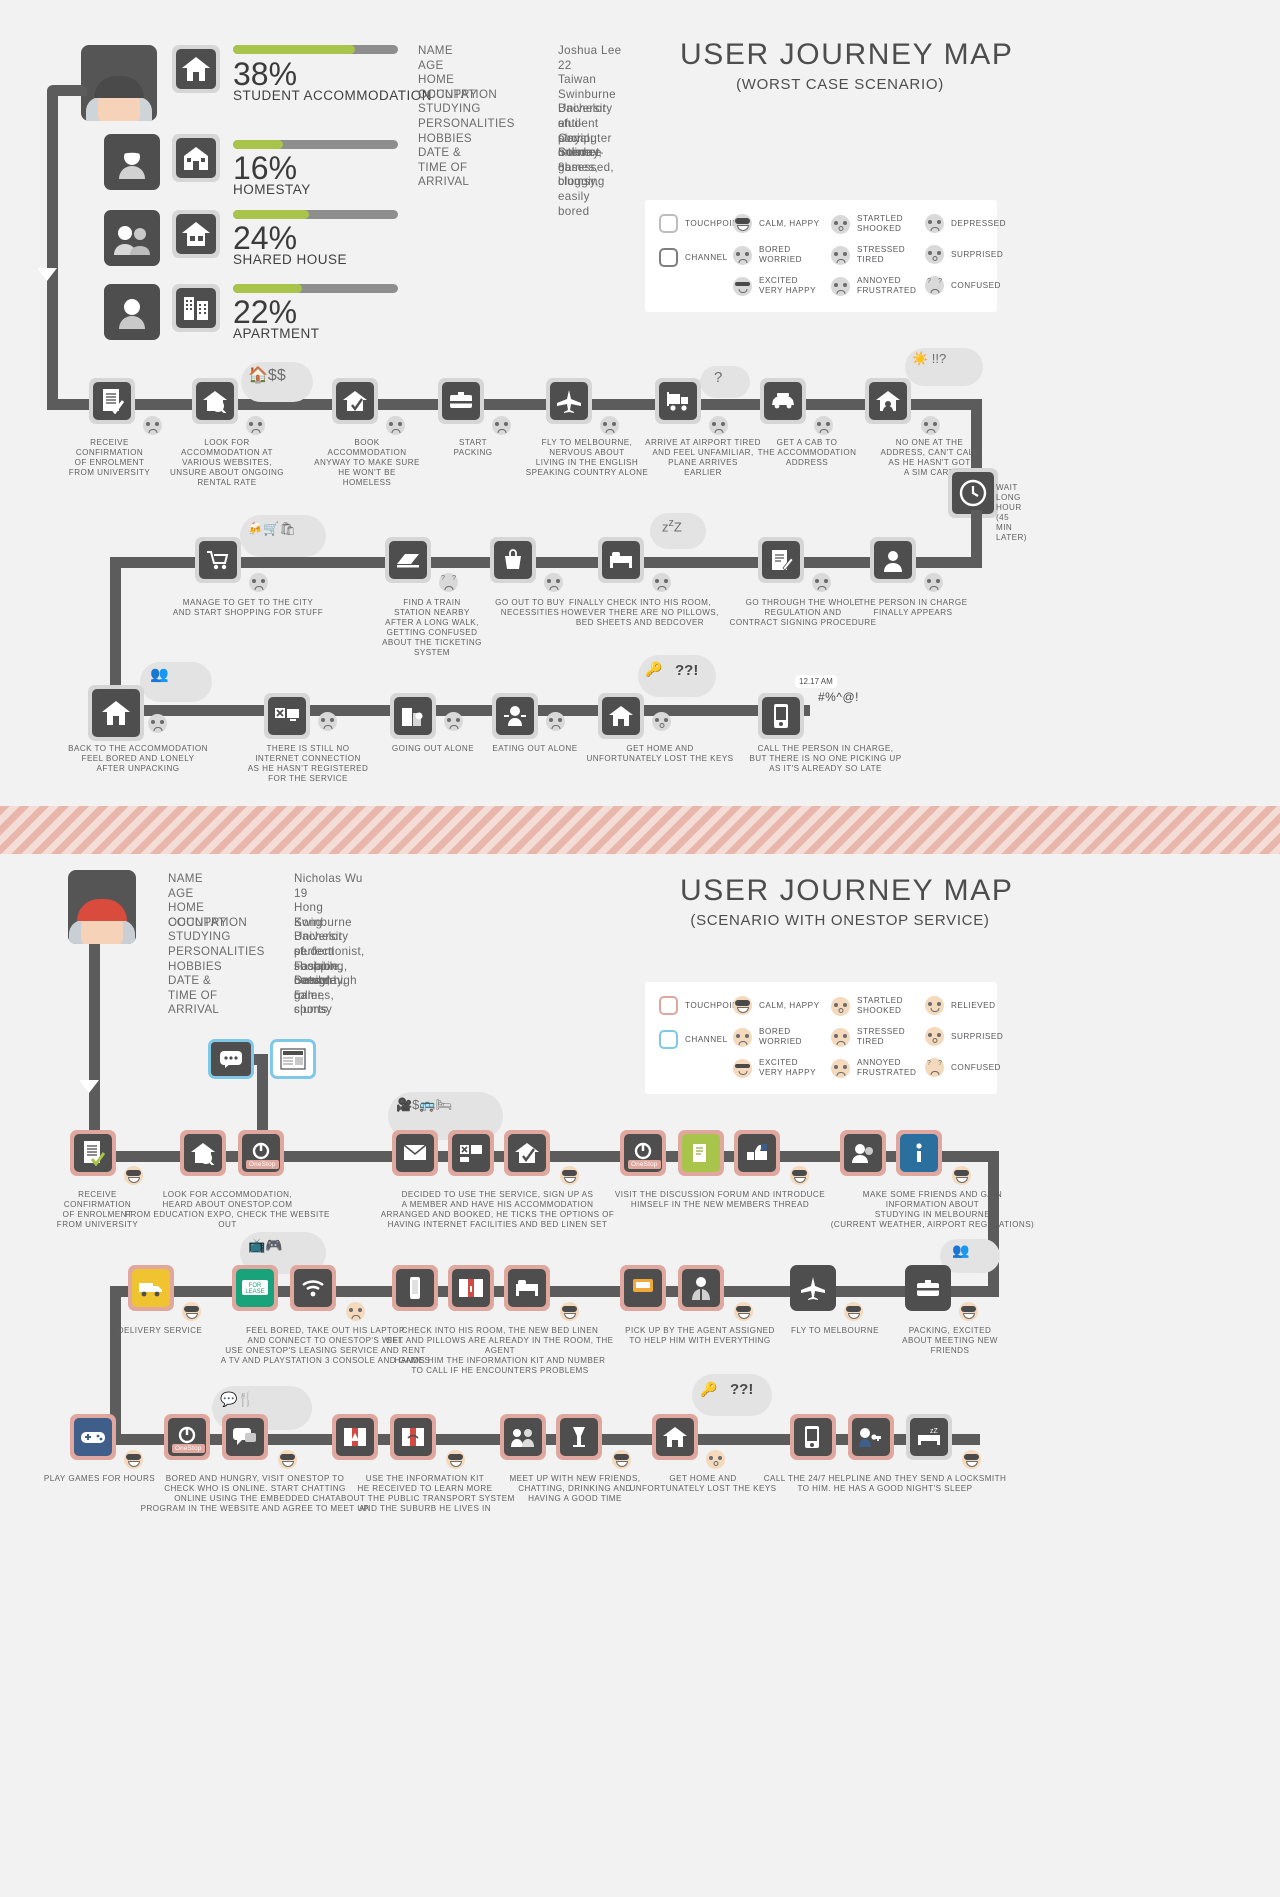 This screenshot has width=1280, height=1897. I want to click on step2r2-node-3a, so click(643, 1288).